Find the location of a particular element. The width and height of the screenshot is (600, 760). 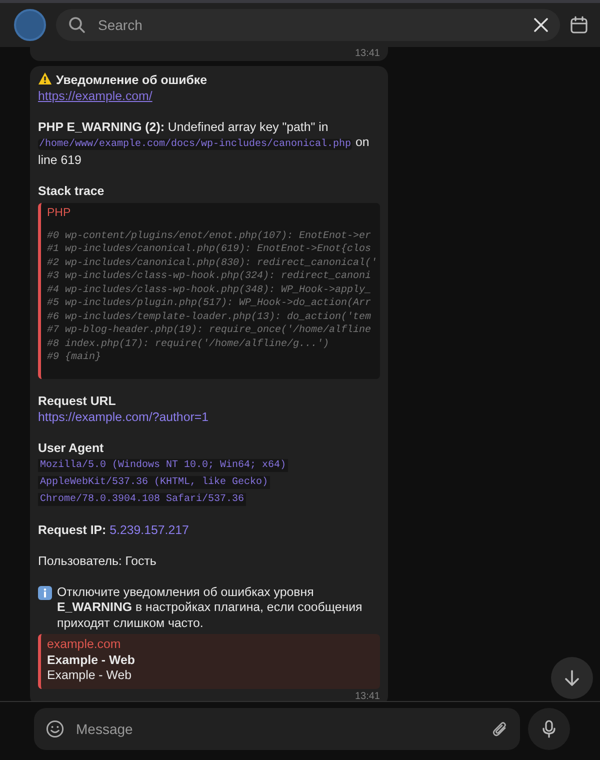

scroll-down-button is located at coordinates (572, 678).